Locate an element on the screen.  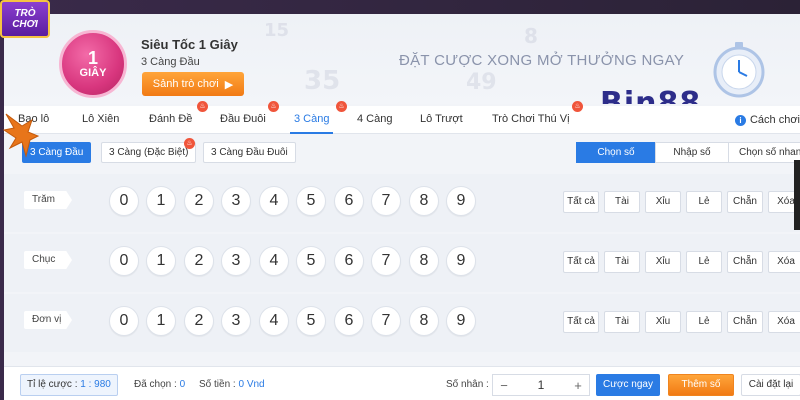
selected-count: Đã chọn : 0 is located at coordinates (159, 384).